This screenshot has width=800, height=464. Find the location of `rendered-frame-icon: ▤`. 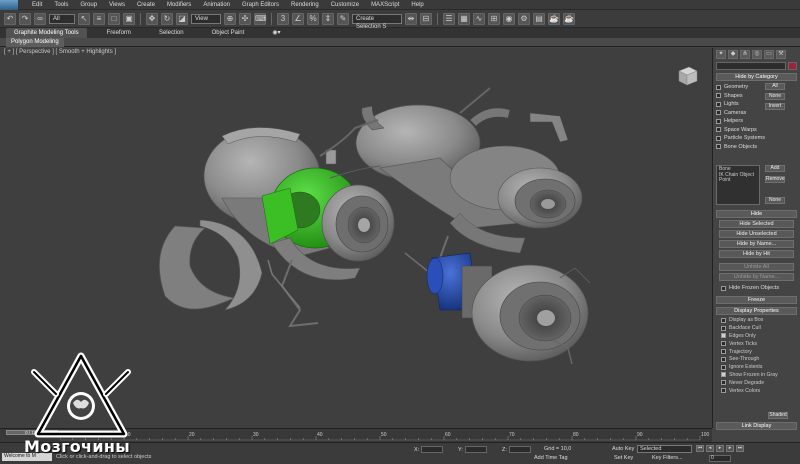

rendered-frame-icon: ▤ is located at coordinates (539, 18).